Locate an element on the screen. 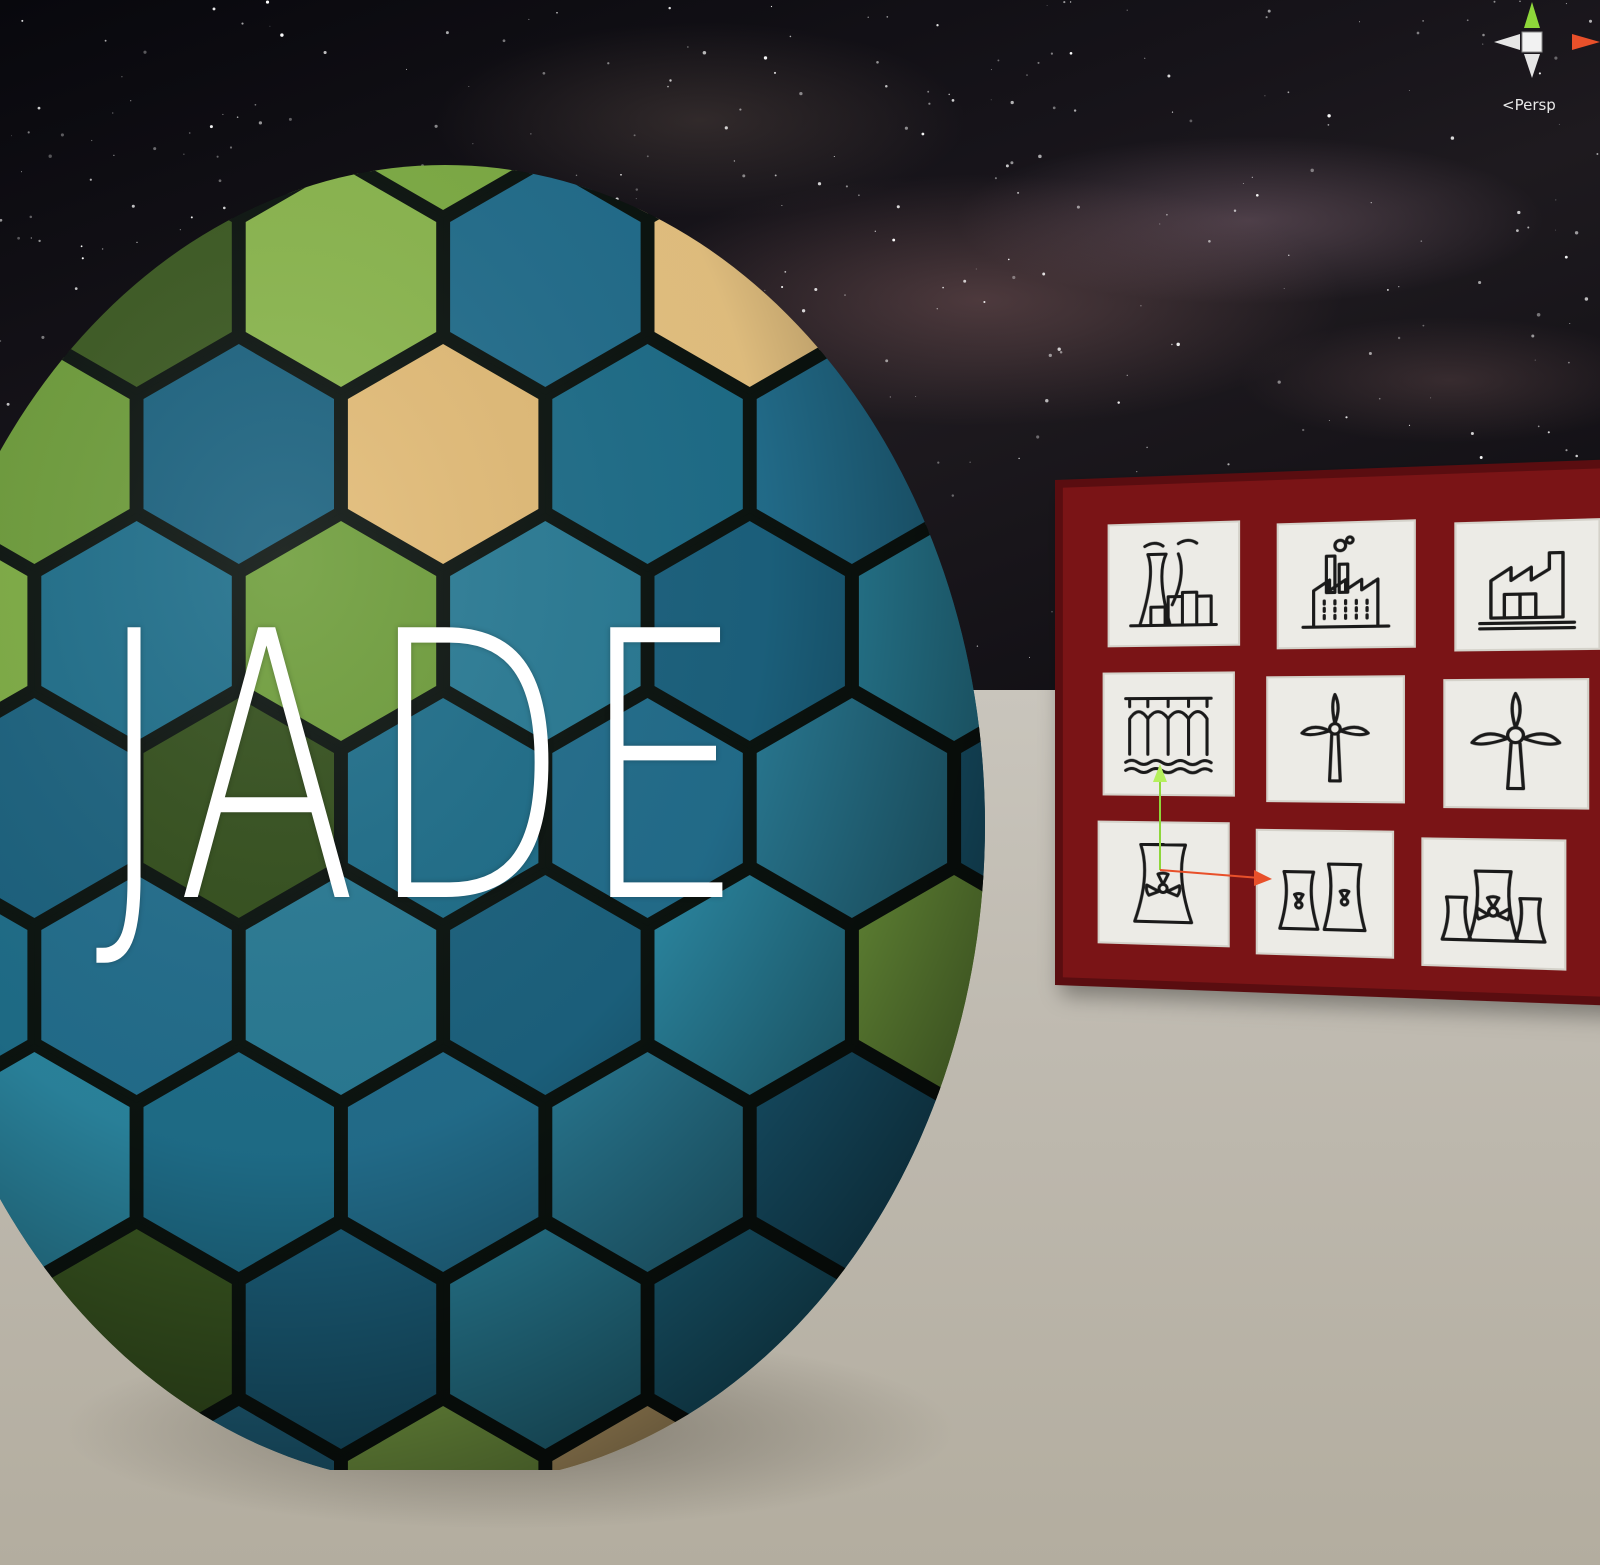 Image resolution: width=1600 pixels, height=1565 pixels. orient-y-cone-icon is located at coordinates (1532, 15).